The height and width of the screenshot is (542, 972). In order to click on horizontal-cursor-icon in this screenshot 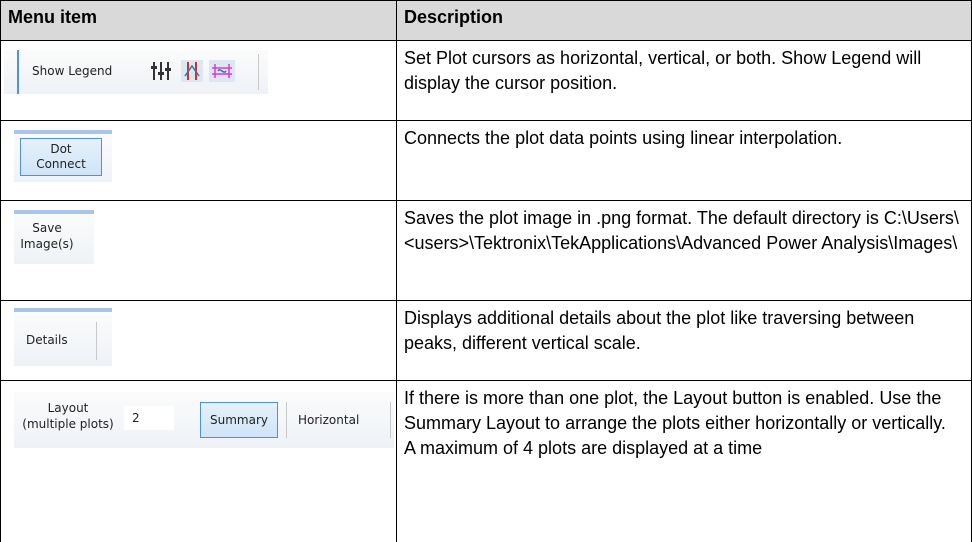, I will do `click(161, 71)`.